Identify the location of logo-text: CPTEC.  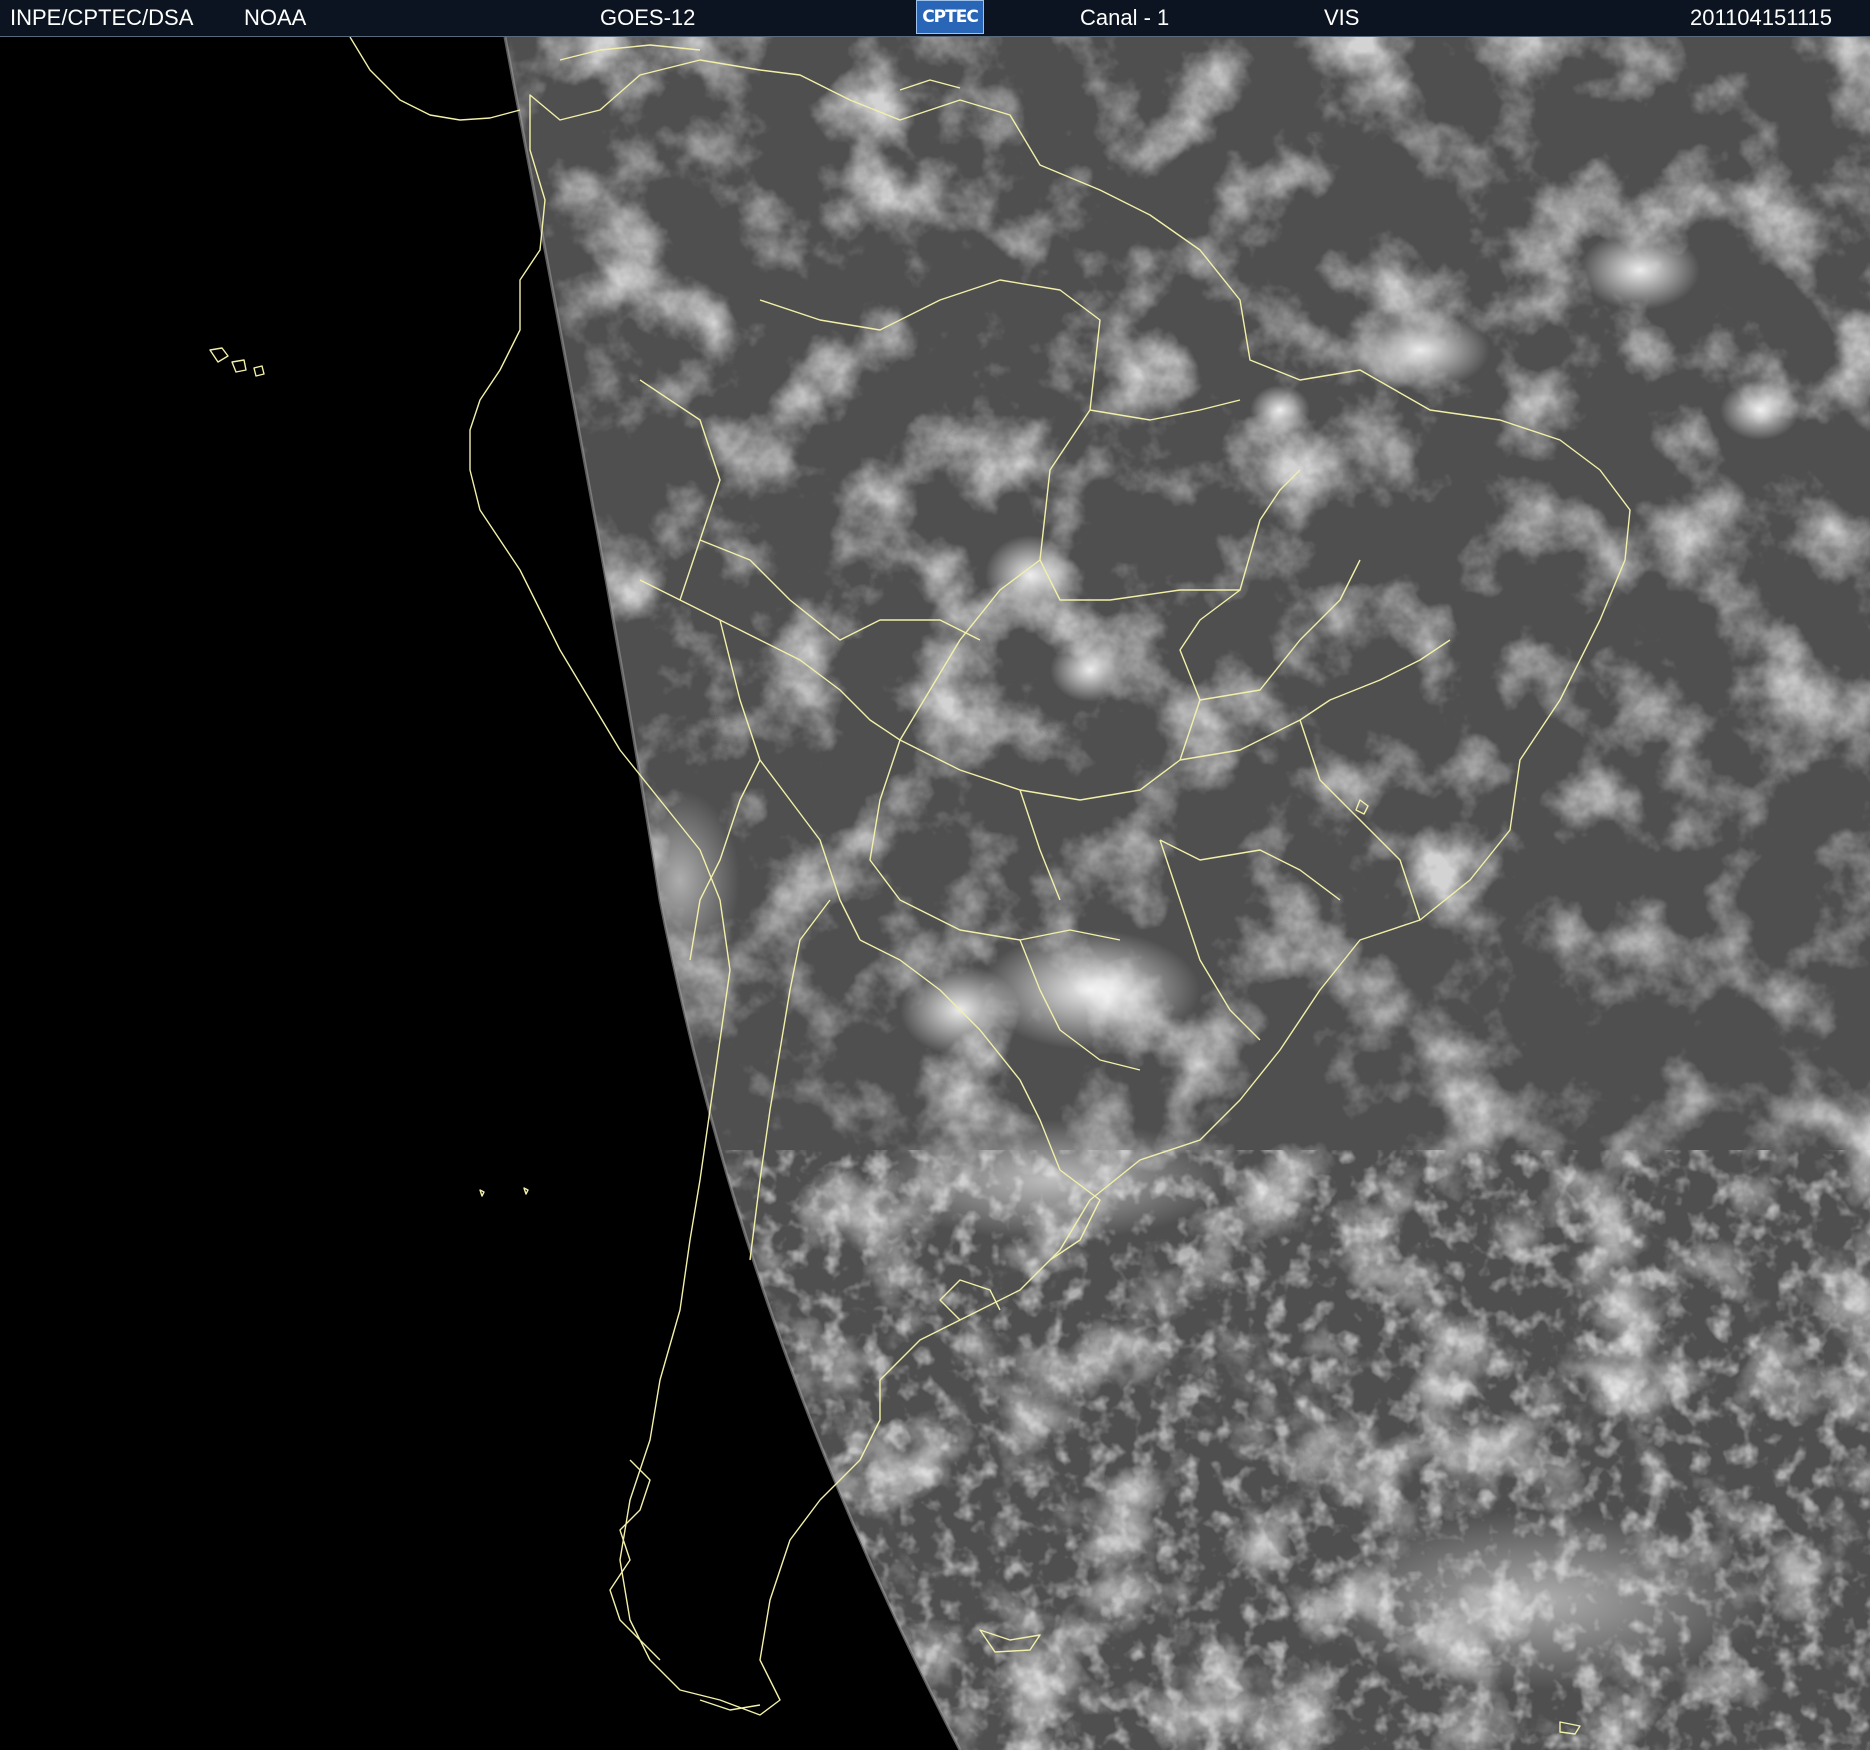
(950, 17).